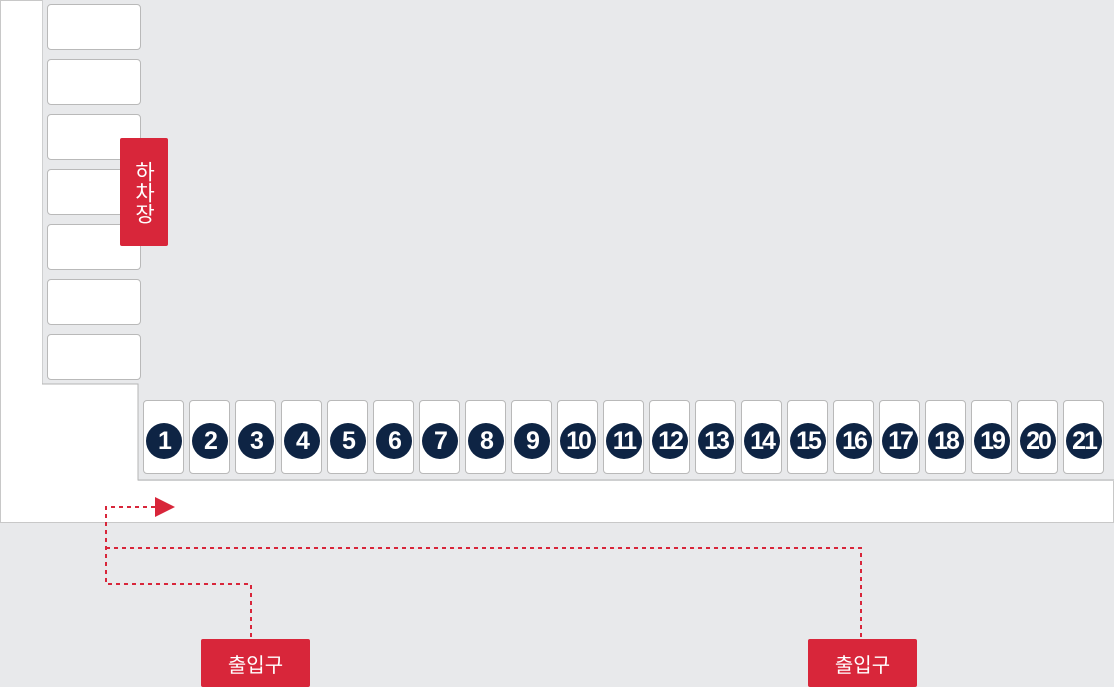 The image size is (1114, 687). I want to click on dock-number-badge: 9, so click(532, 441).